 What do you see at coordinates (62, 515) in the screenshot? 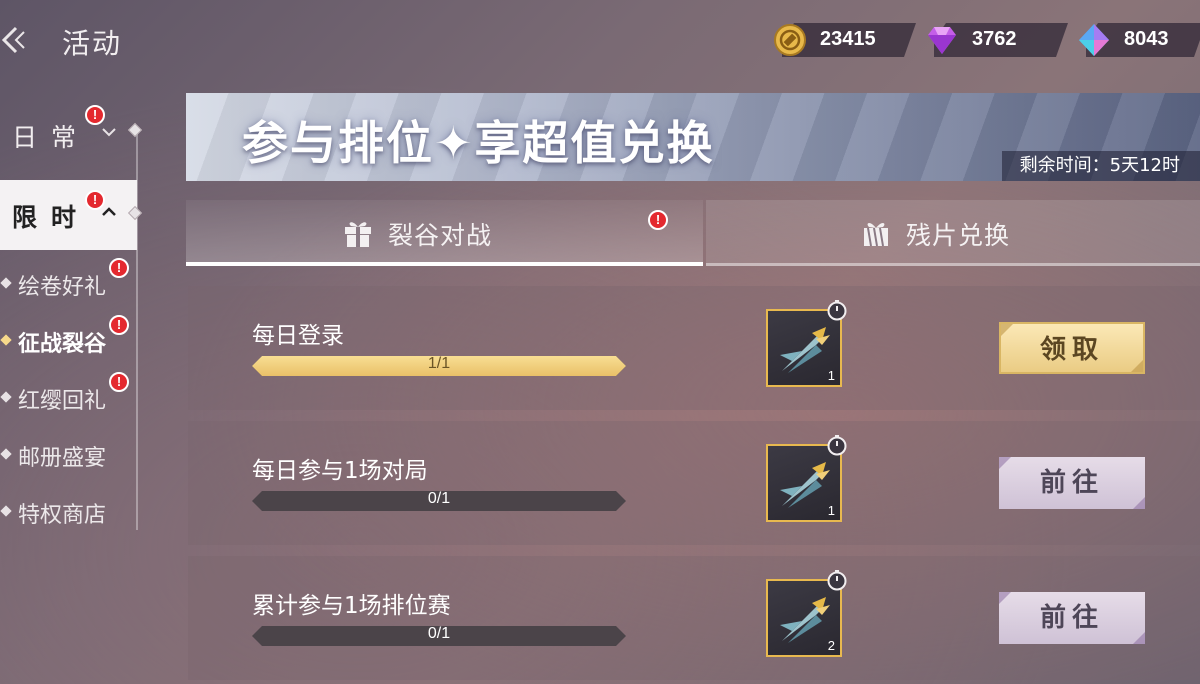
I see `nav-item-label: 特权商店` at bounding box center [62, 515].